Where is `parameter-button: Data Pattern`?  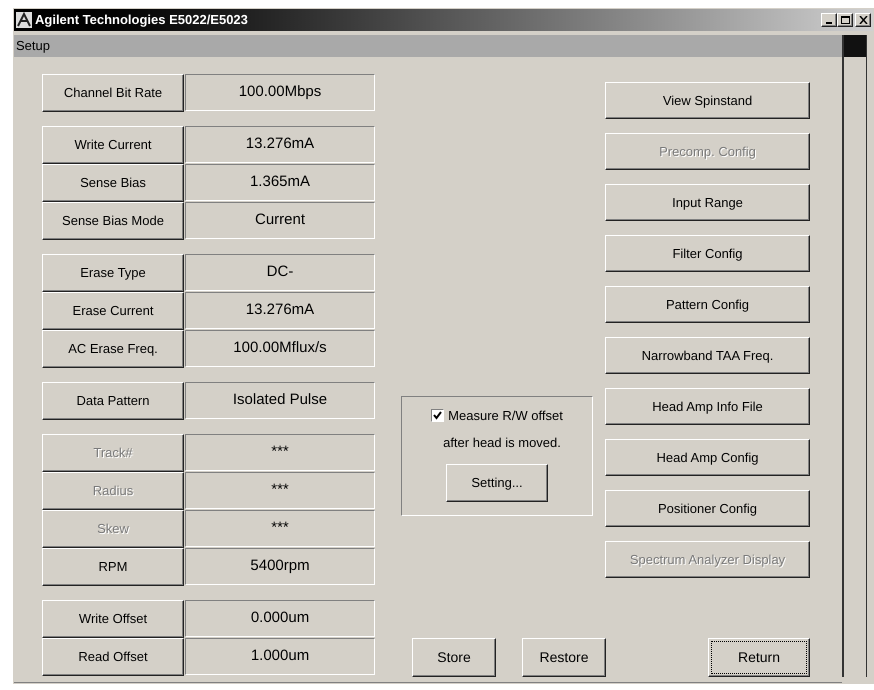 parameter-button: Data Pattern is located at coordinates (113, 401).